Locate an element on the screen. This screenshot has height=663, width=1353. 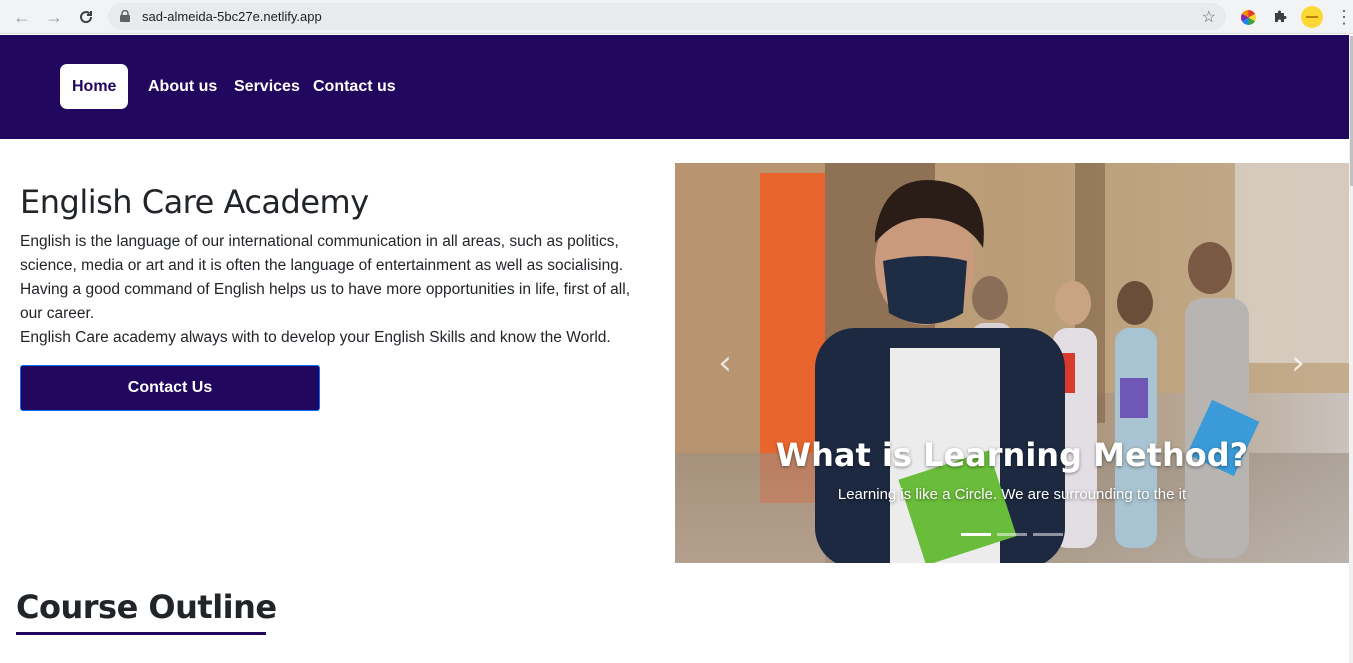
course-outline-heading: Course Outline is located at coordinates (146, 607).